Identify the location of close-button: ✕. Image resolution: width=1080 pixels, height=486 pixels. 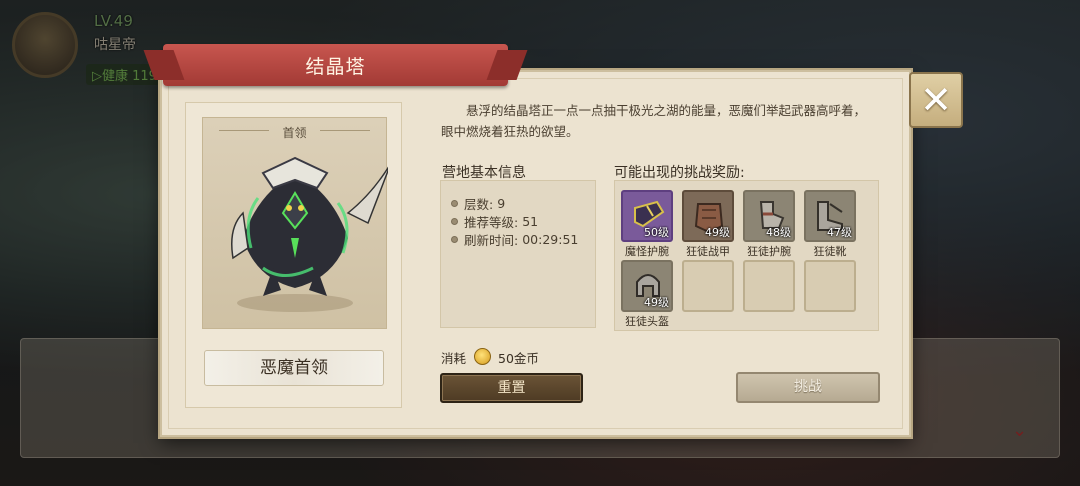
(936, 100).